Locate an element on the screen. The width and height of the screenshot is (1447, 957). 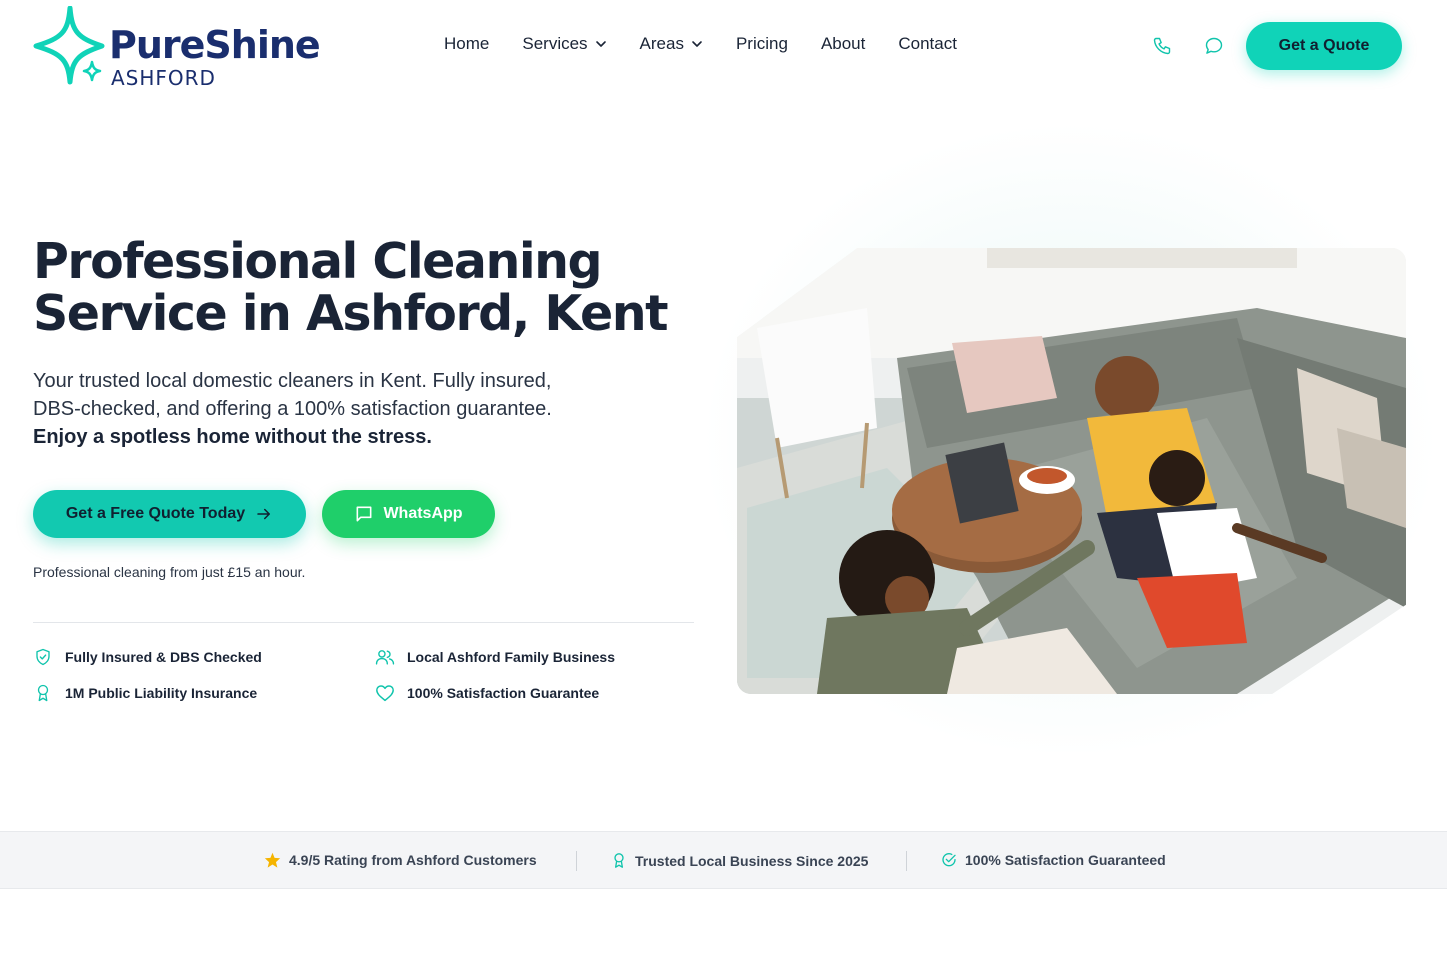
nav-about: About is located at coordinates (843, 44).